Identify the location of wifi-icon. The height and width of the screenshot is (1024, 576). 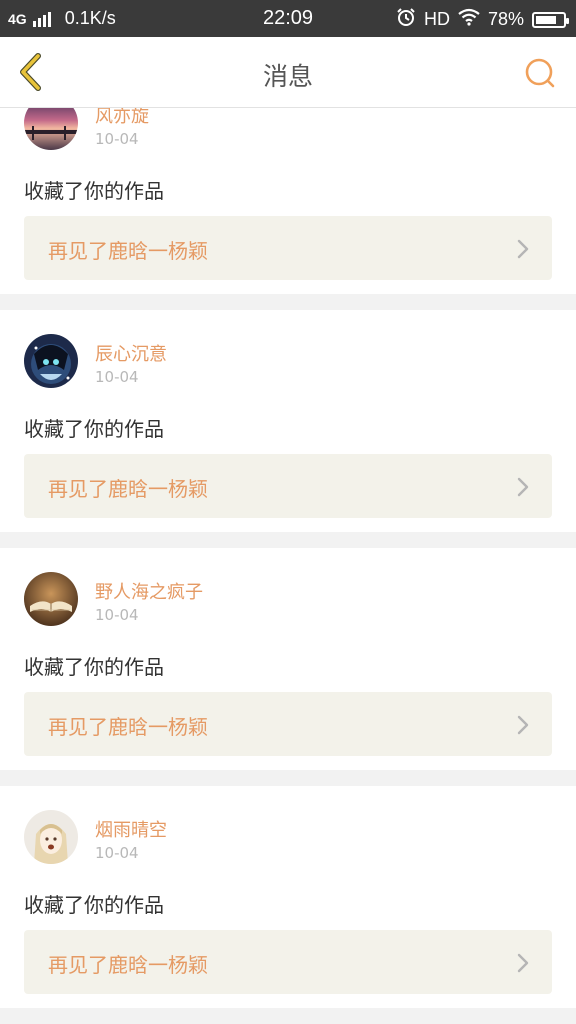
(469, 19).